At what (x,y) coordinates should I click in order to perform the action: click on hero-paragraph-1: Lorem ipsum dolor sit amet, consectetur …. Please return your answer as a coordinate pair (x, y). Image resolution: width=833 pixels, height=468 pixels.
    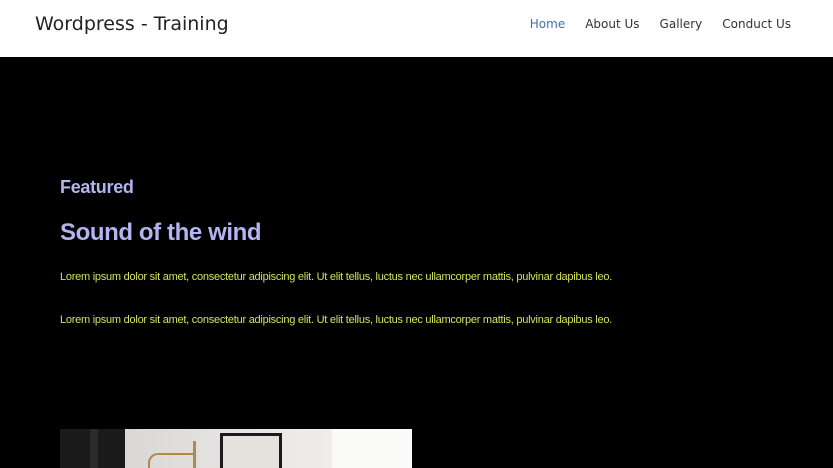
    Looking at the image, I should click on (336, 277).